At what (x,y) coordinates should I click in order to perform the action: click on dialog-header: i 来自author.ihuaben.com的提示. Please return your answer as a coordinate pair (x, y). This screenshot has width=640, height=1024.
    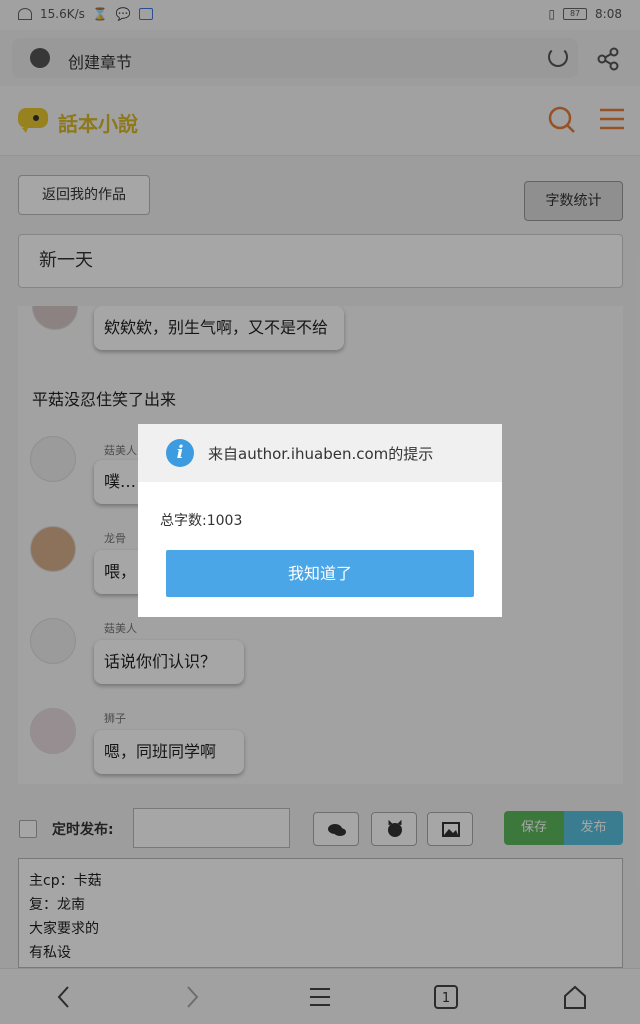
    Looking at the image, I should click on (320, 453).